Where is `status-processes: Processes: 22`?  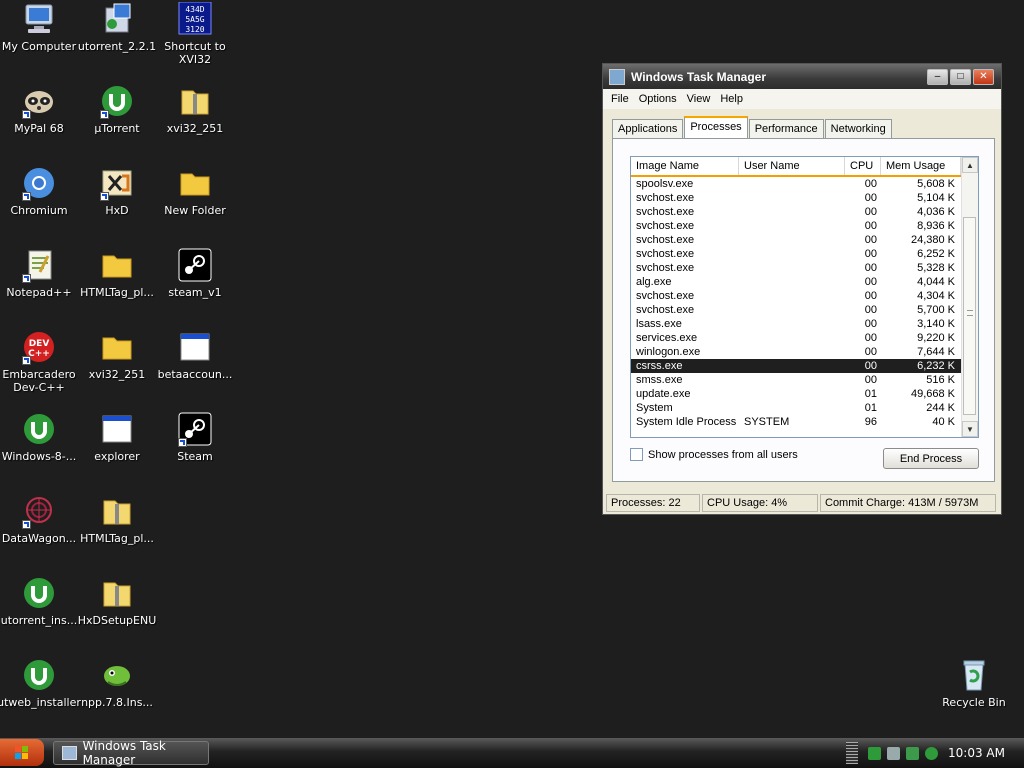 status-processes: Processes: 22 is located at coordinates (653, 503).